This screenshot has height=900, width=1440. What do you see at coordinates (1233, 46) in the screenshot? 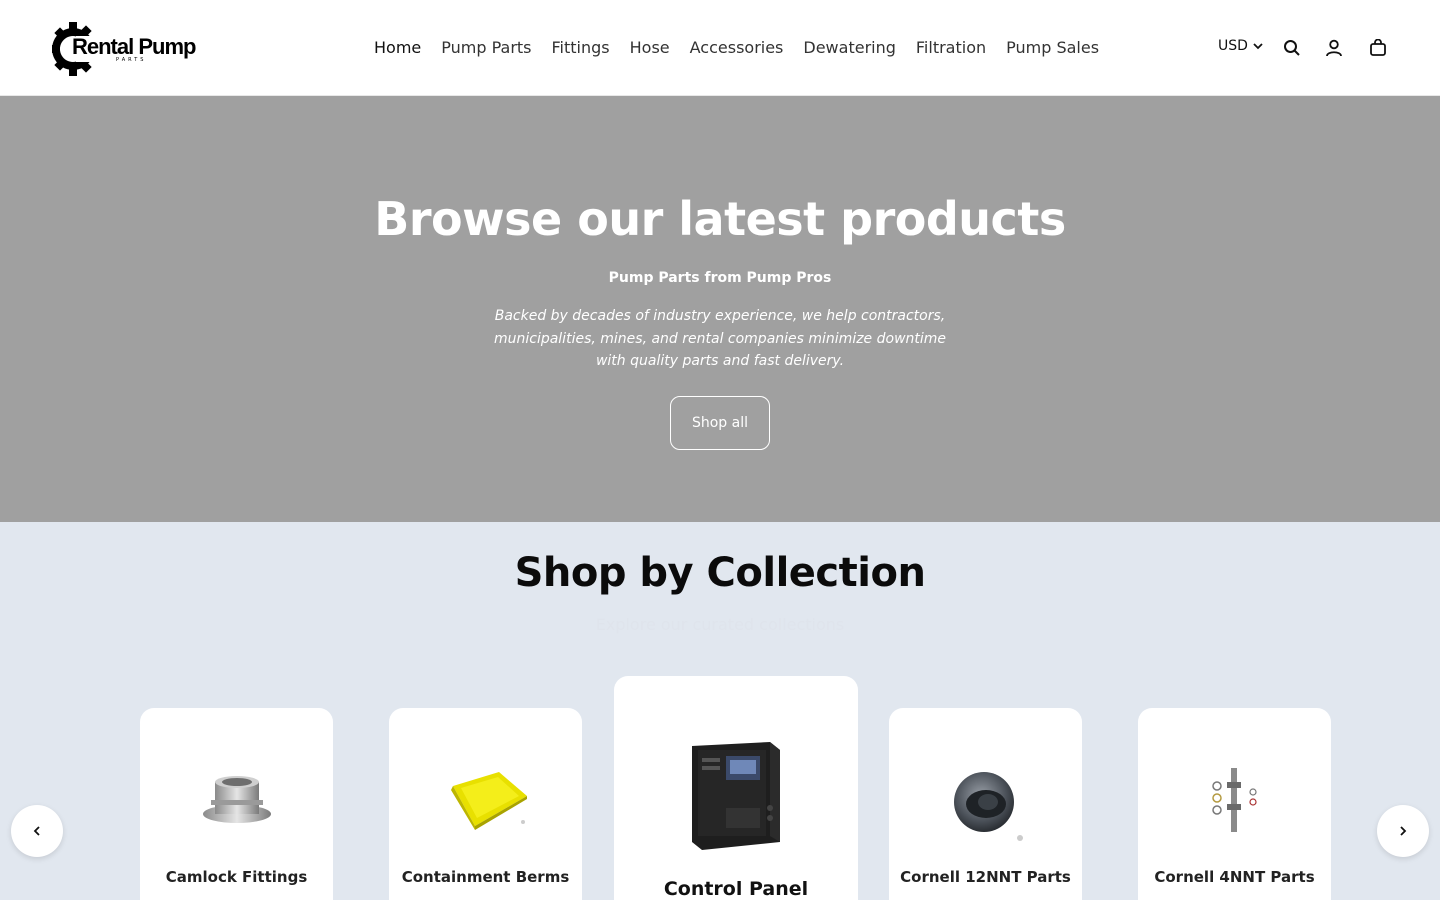
I see `currency-label: USD` at bounding box center [1233, 46].